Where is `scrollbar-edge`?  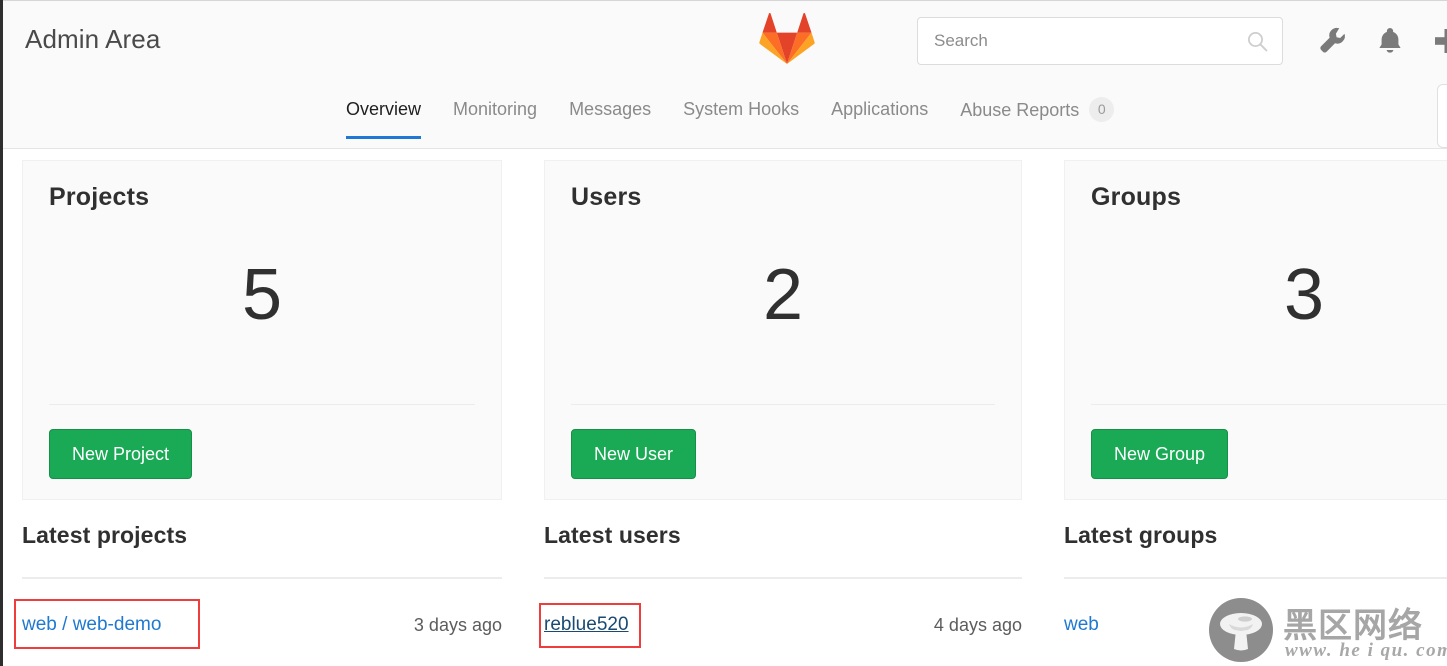
scrollbar-edge is located at coordinates (1442, 116).